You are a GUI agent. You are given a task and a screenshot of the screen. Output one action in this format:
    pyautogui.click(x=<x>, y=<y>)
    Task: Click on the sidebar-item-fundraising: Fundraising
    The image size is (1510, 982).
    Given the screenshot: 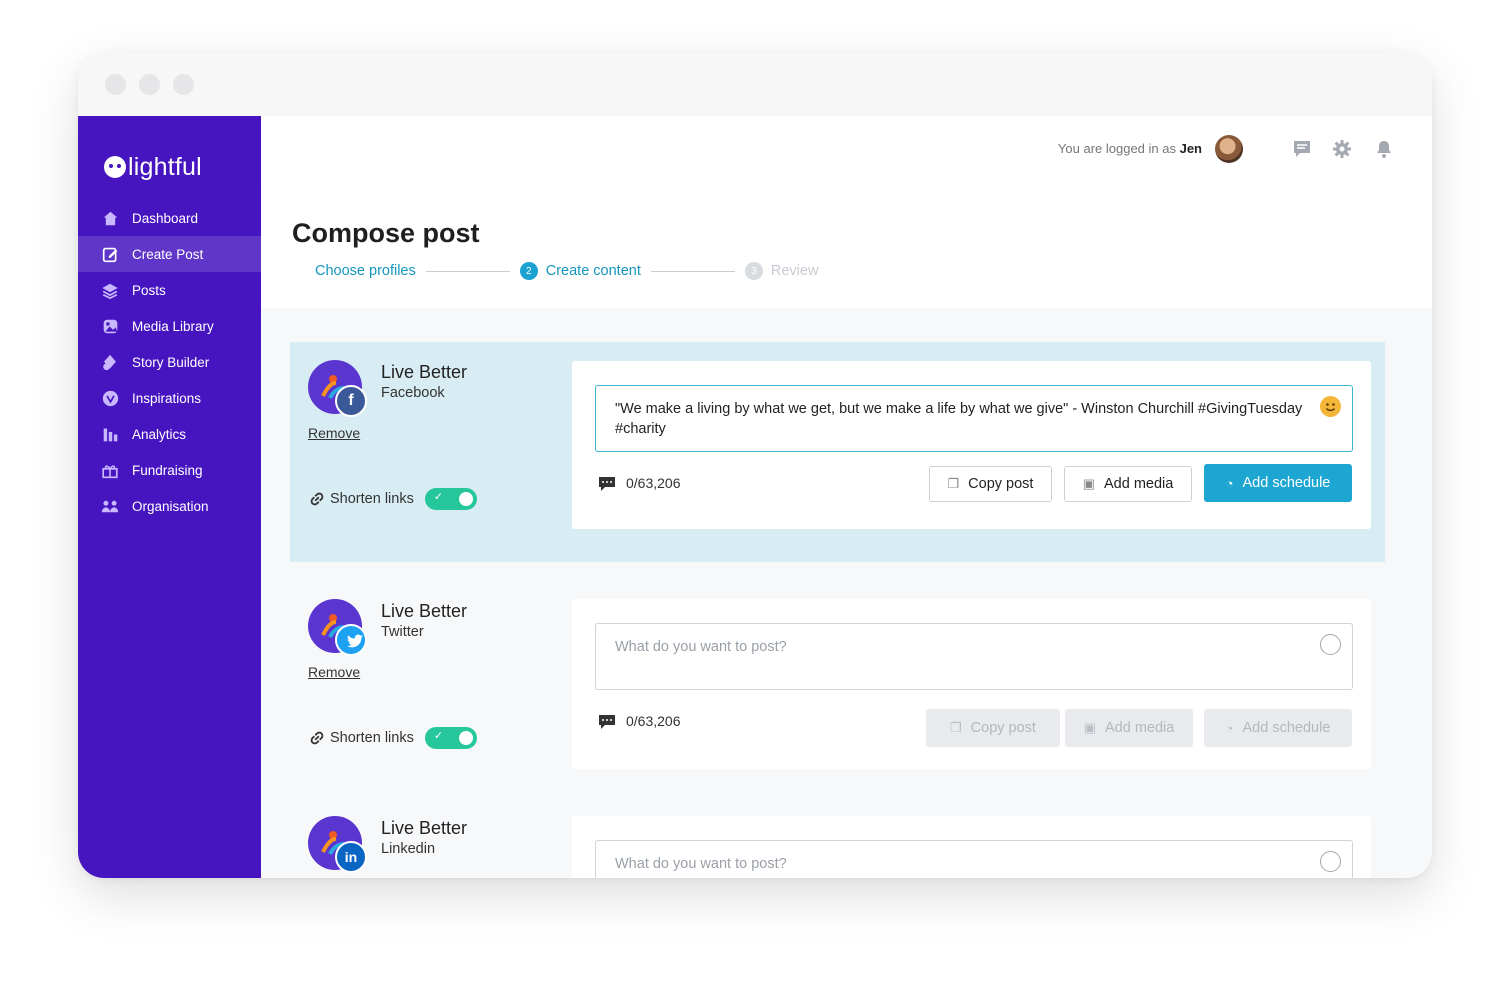 What is the action you would take?
    pyautogui.click(x=169, y=470)
    